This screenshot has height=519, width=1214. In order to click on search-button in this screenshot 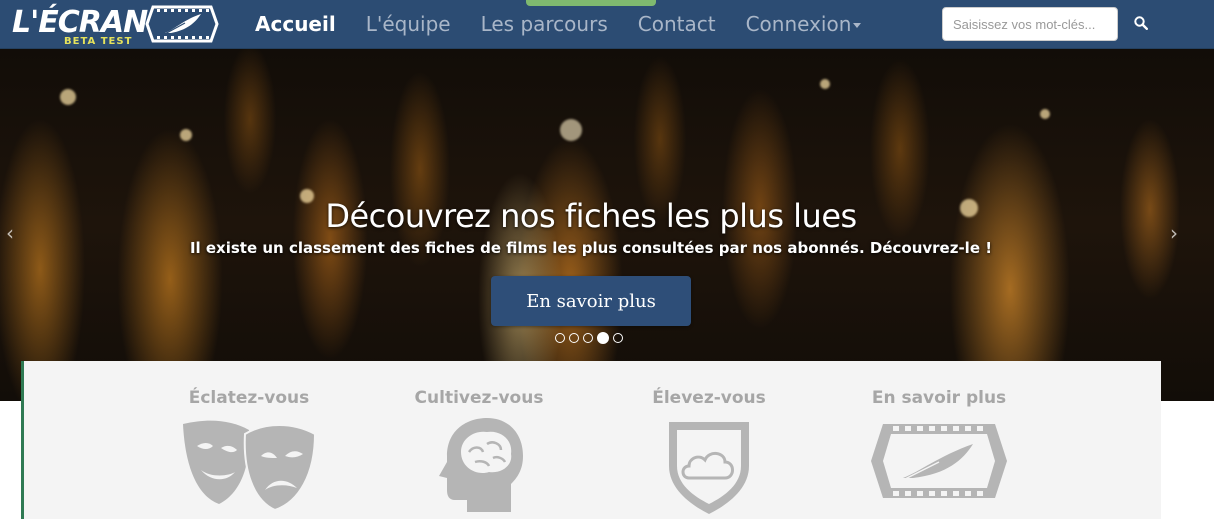, I will do `click(1141, 23)`.